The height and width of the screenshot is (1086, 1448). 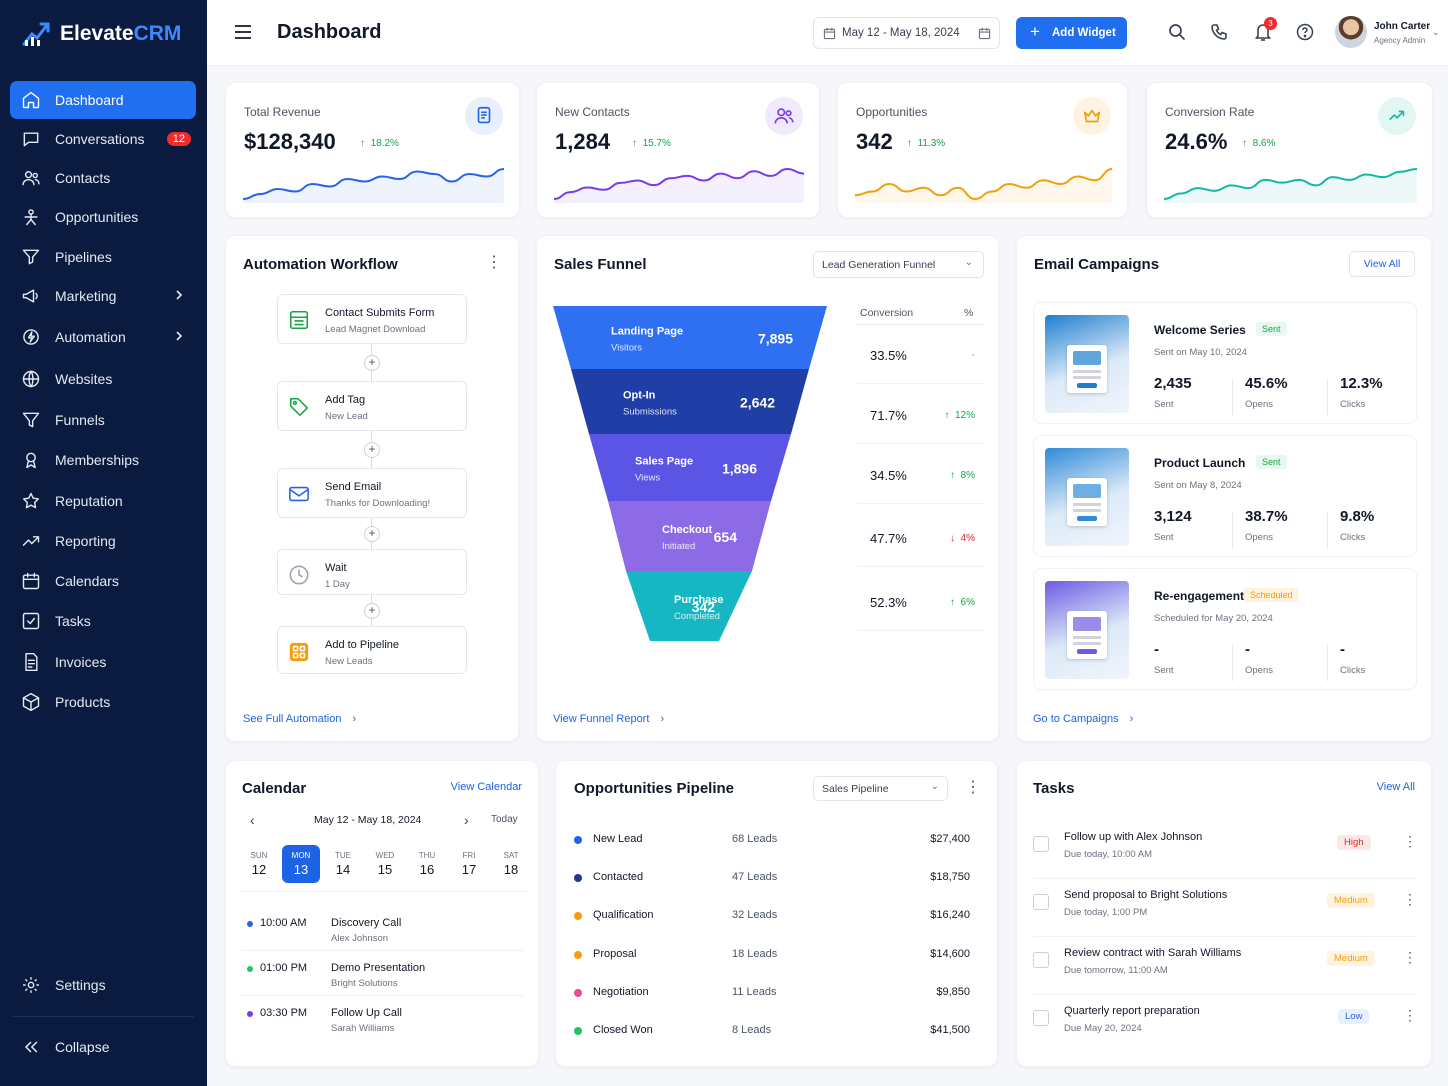 What do you see at coordinates (898, 264) in the screenshot?
I see `funnel-select: Lead Generation Funnel ⌄` at bounding box center [898, 264].